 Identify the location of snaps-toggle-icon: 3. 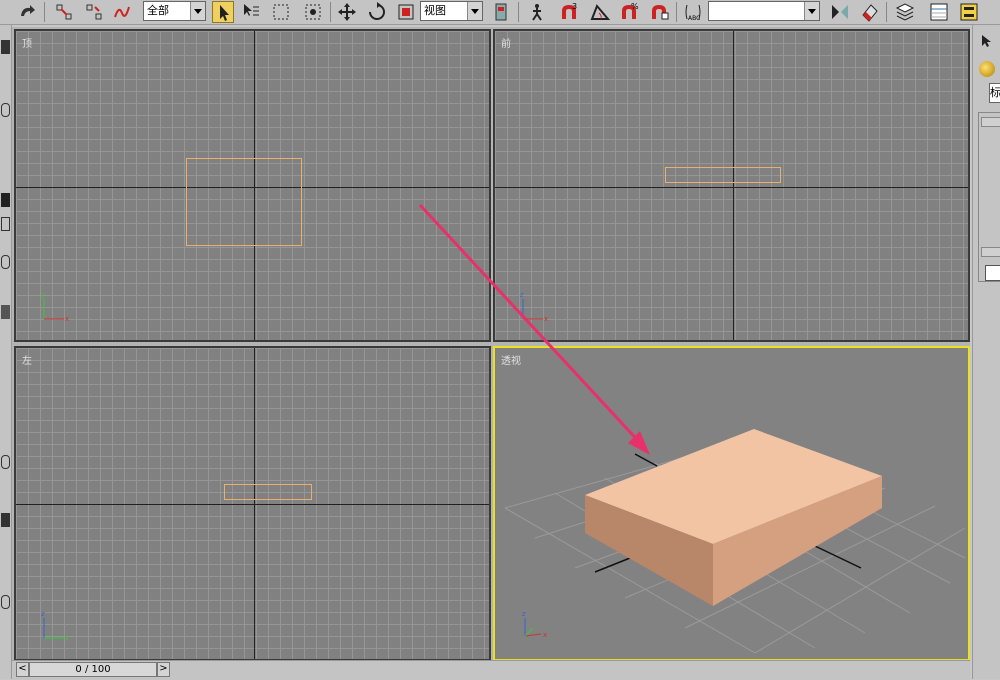
(569, 12).